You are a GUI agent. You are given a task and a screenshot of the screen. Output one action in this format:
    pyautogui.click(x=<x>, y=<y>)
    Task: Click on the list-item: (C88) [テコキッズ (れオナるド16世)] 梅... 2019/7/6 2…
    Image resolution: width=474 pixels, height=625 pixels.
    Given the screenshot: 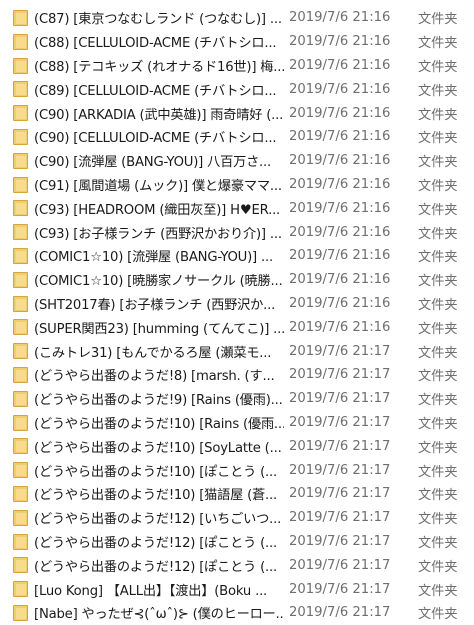 What is the action you would take?
    pyautogui.click(x=237, y=66)
    